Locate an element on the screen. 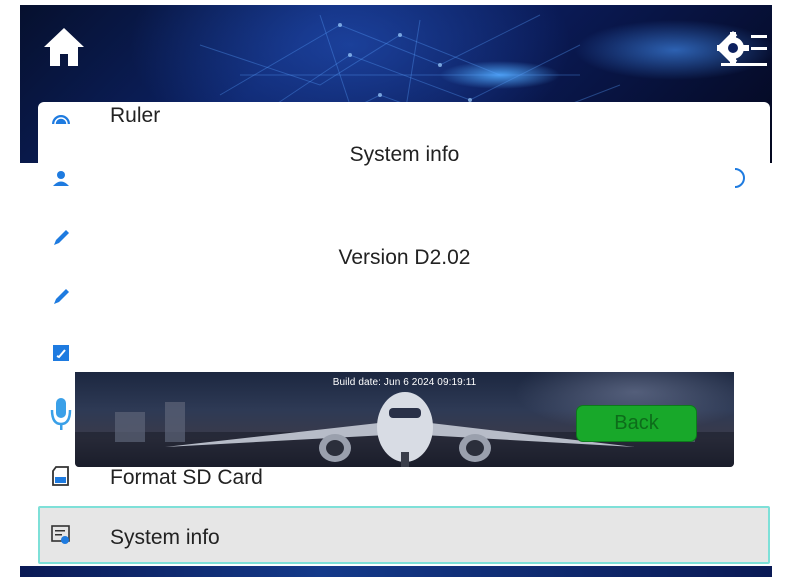  dialog-title: System info is located at coordinates (404, 154).